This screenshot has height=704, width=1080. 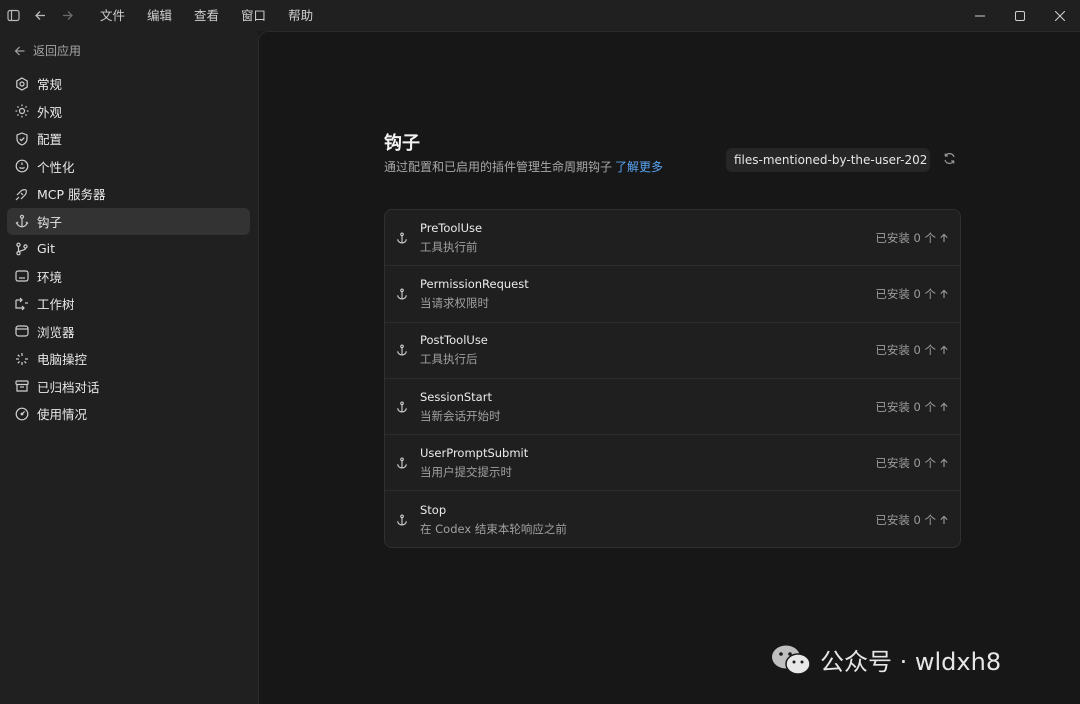 What do you see at coordinates (13, 16) in the screenshot?
I see `sidebar-toggle-icon` at bounding box center [13, 16].